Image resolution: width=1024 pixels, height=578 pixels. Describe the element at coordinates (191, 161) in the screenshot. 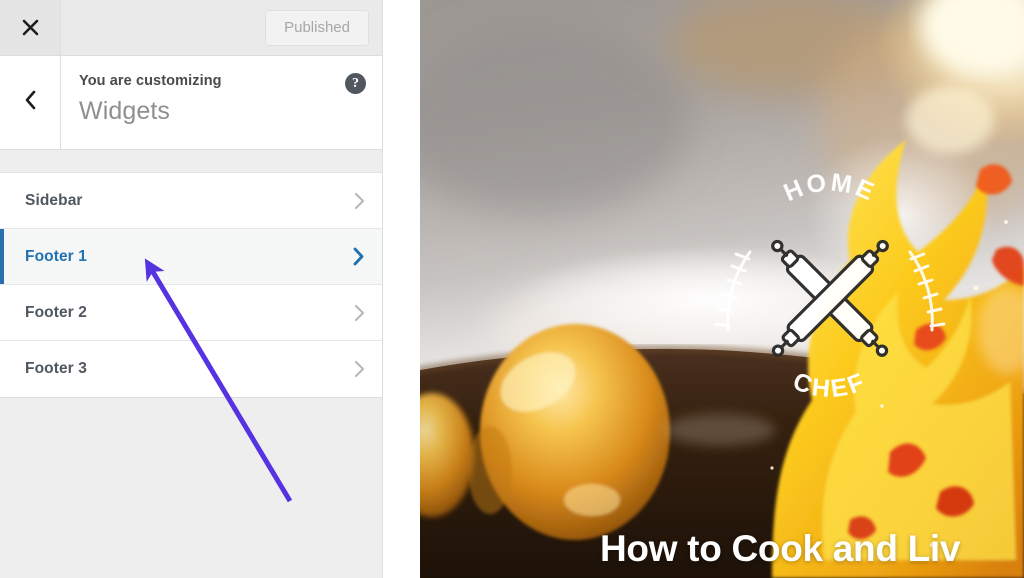

I see `panel-spacer` at that location.